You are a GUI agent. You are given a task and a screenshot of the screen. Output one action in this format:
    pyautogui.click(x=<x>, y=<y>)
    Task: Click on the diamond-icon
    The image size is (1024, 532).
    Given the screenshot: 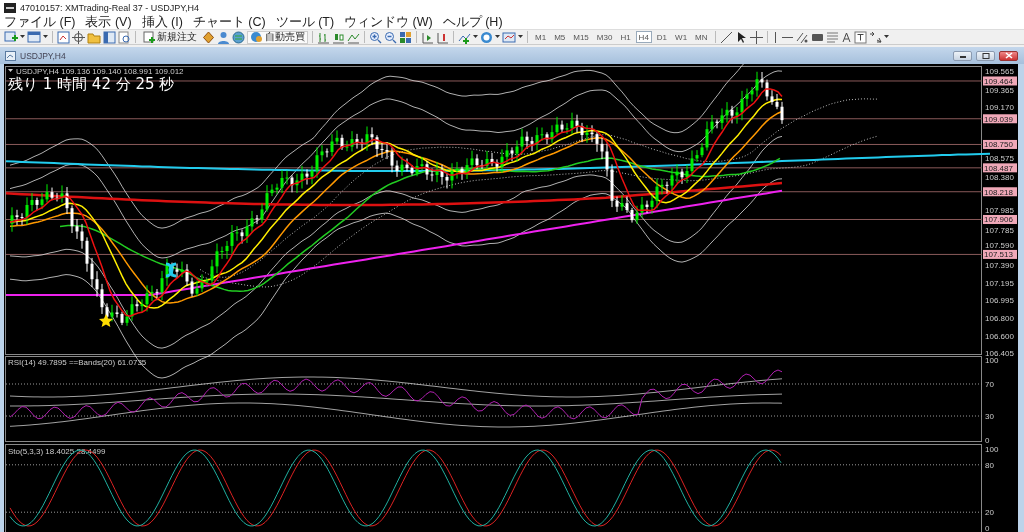 What is the action you would take?
    pyautogui.click(x=208, y=37)
    